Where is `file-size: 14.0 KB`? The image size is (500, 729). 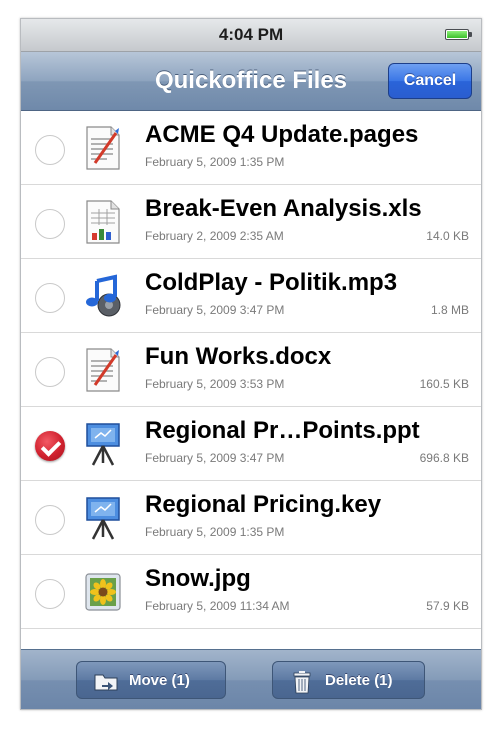
file-size: 14.0 KB is located at coordinates (447, 236).